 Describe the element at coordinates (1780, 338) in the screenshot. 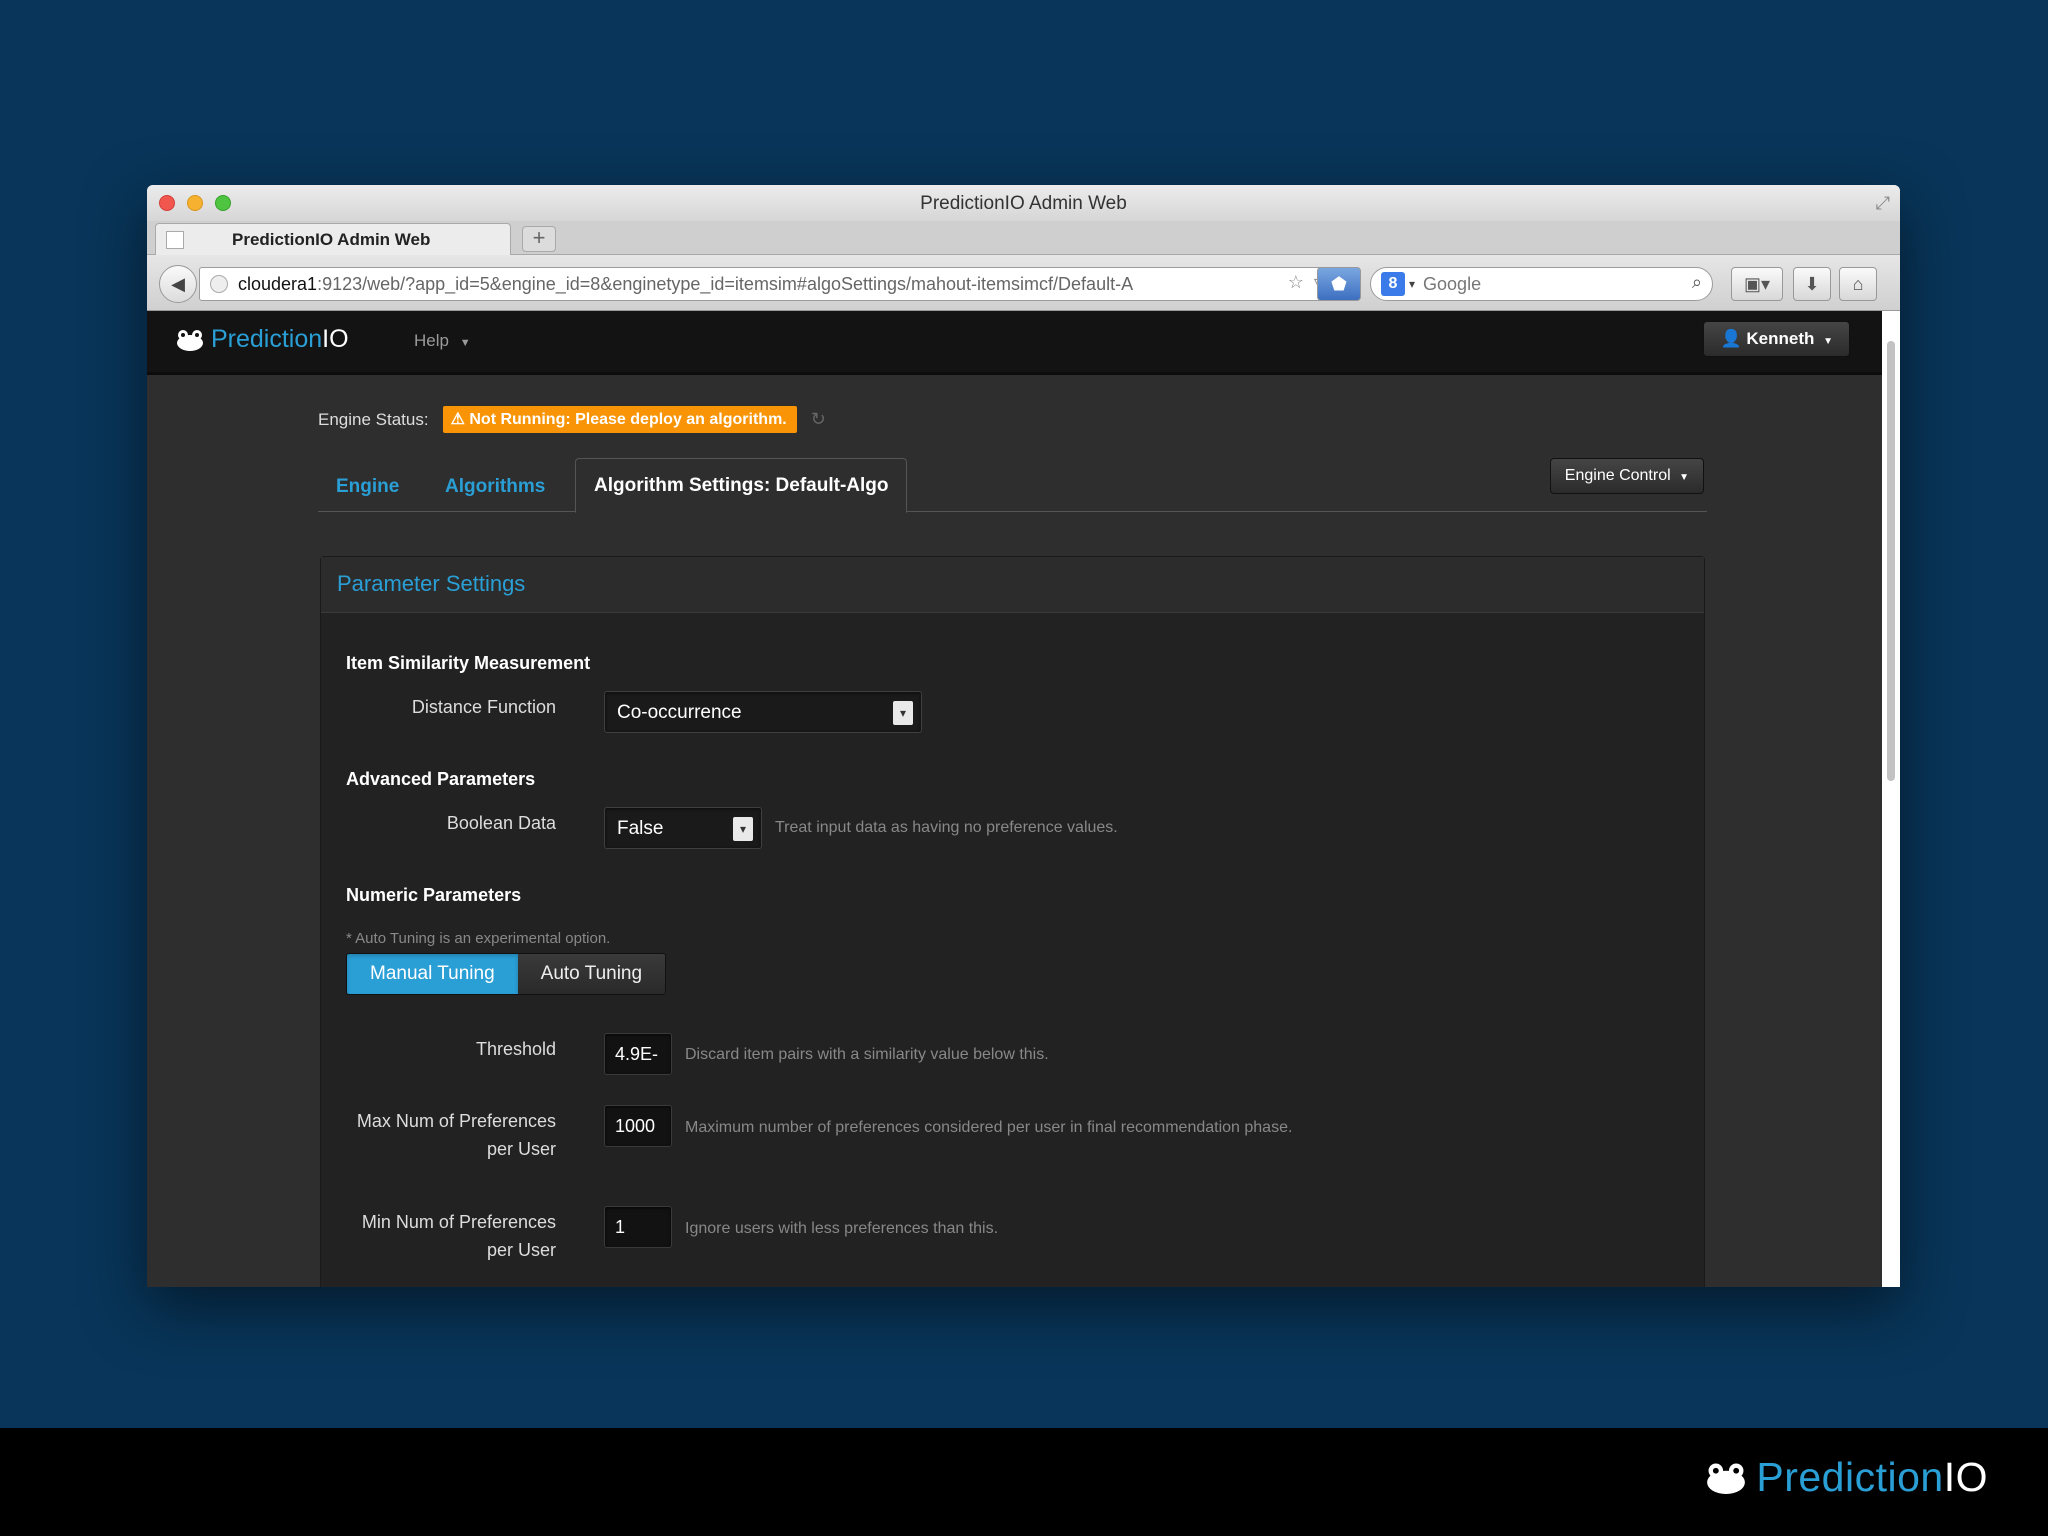

I see `user-name: Kenneth` at that location.